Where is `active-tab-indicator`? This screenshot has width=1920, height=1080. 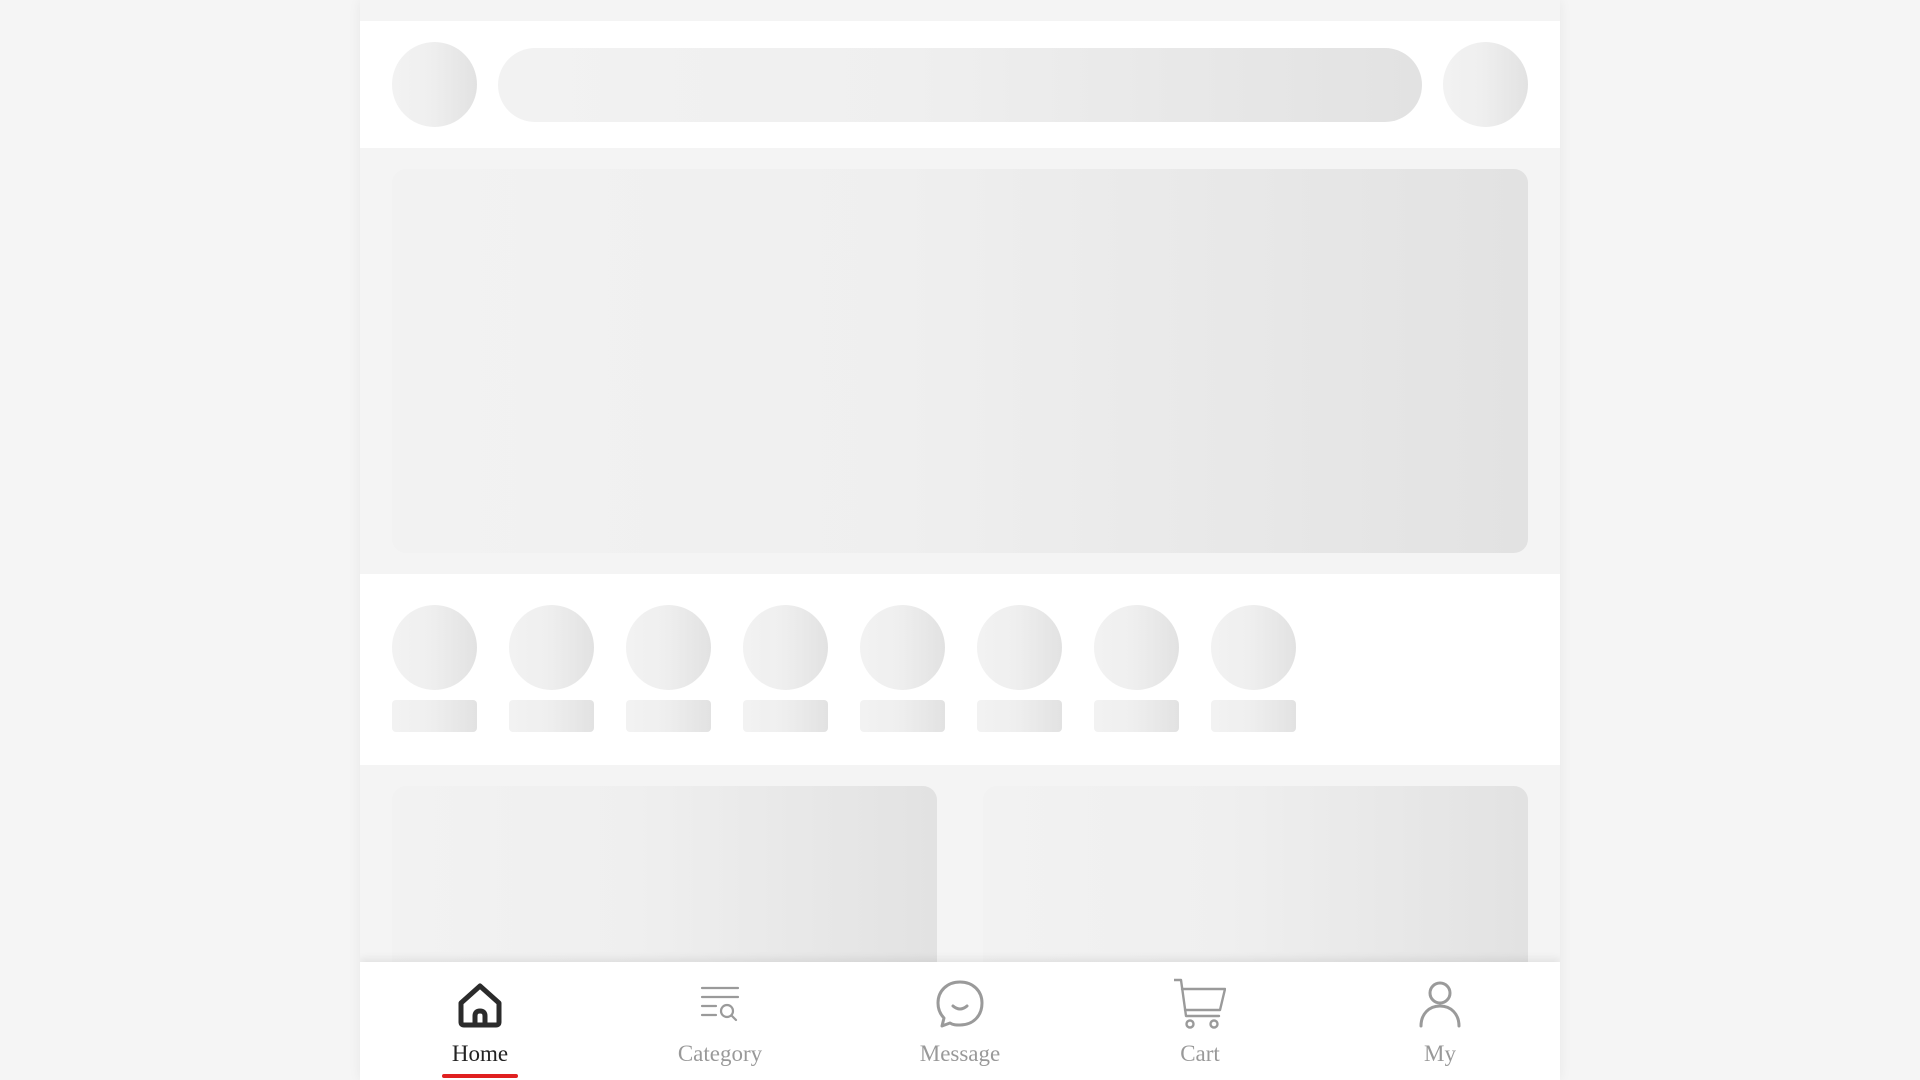
active-tab-indicator is located at coordinates (480, 1076).